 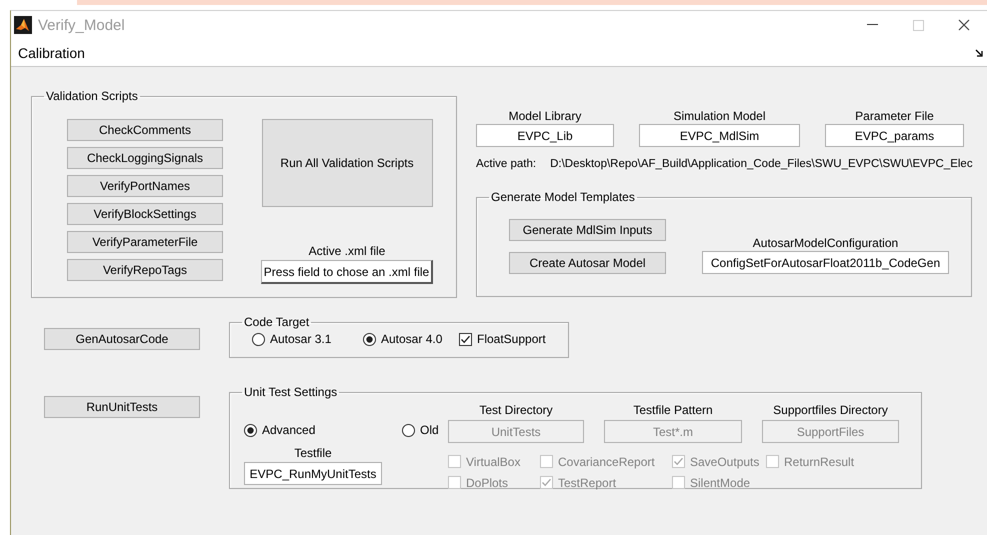 What do you see at coordinates (313, 473) in the screenshot?
I see `testfile-field: EVPC_RunMyUnitTests` at bounding box center [313, 473].